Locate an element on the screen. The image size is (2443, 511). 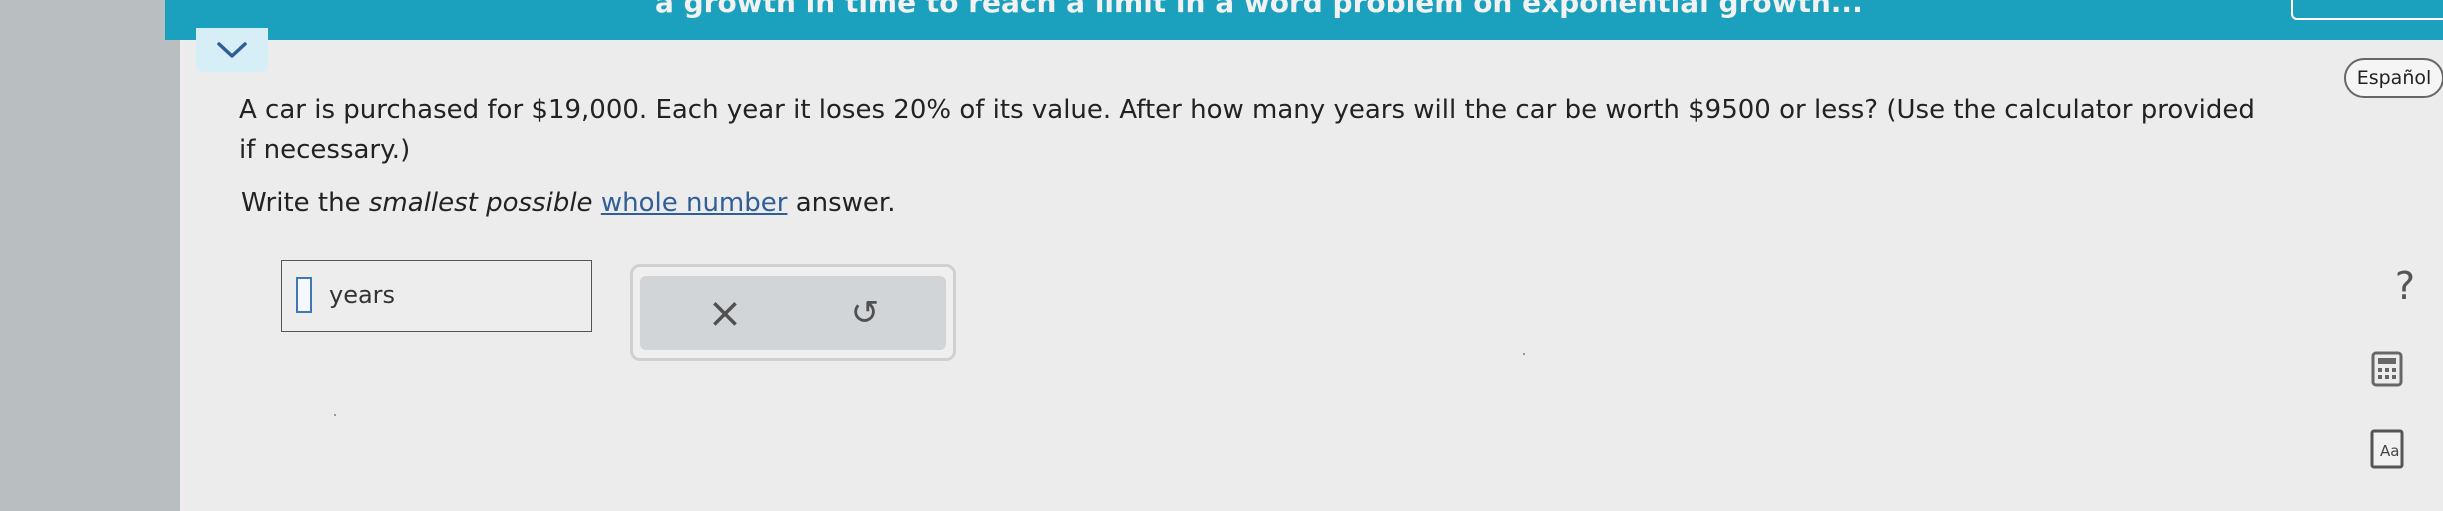
instruction-suffix: answer. is located at coordinates (845, 203).